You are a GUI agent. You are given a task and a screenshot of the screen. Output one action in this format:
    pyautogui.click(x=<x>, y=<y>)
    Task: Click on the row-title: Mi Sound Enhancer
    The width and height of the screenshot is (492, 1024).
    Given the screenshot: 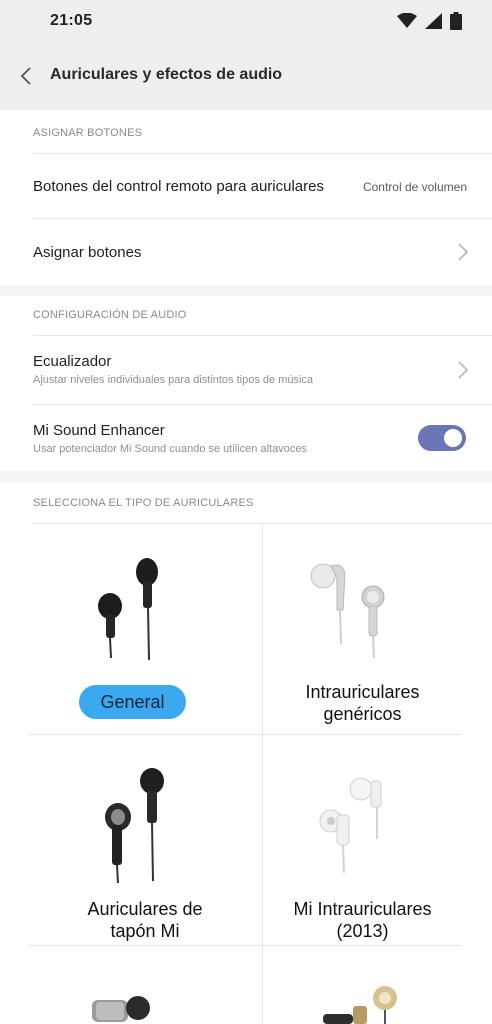 What is the action you would take?
    pyautogui.click(x=99, y=430)
    